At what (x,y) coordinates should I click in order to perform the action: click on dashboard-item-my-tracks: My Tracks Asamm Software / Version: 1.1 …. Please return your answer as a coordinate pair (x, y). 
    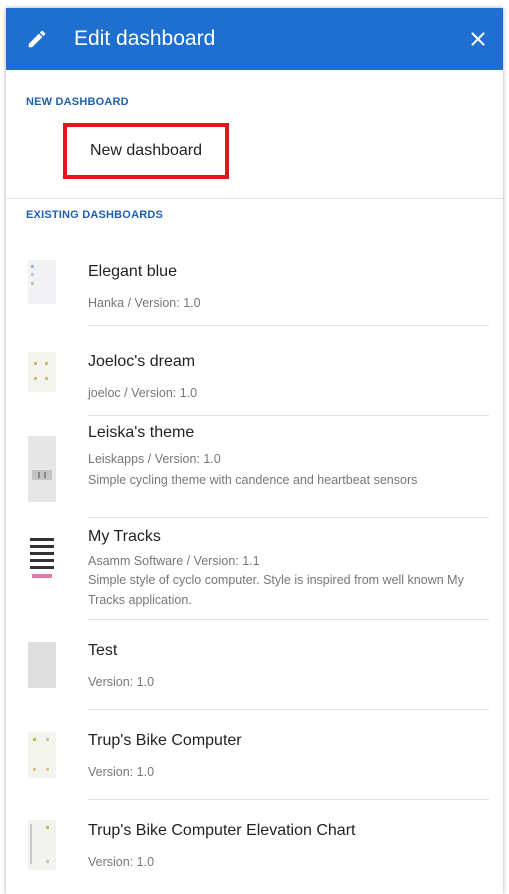
    Looking at the image, I should click on (254, 569).